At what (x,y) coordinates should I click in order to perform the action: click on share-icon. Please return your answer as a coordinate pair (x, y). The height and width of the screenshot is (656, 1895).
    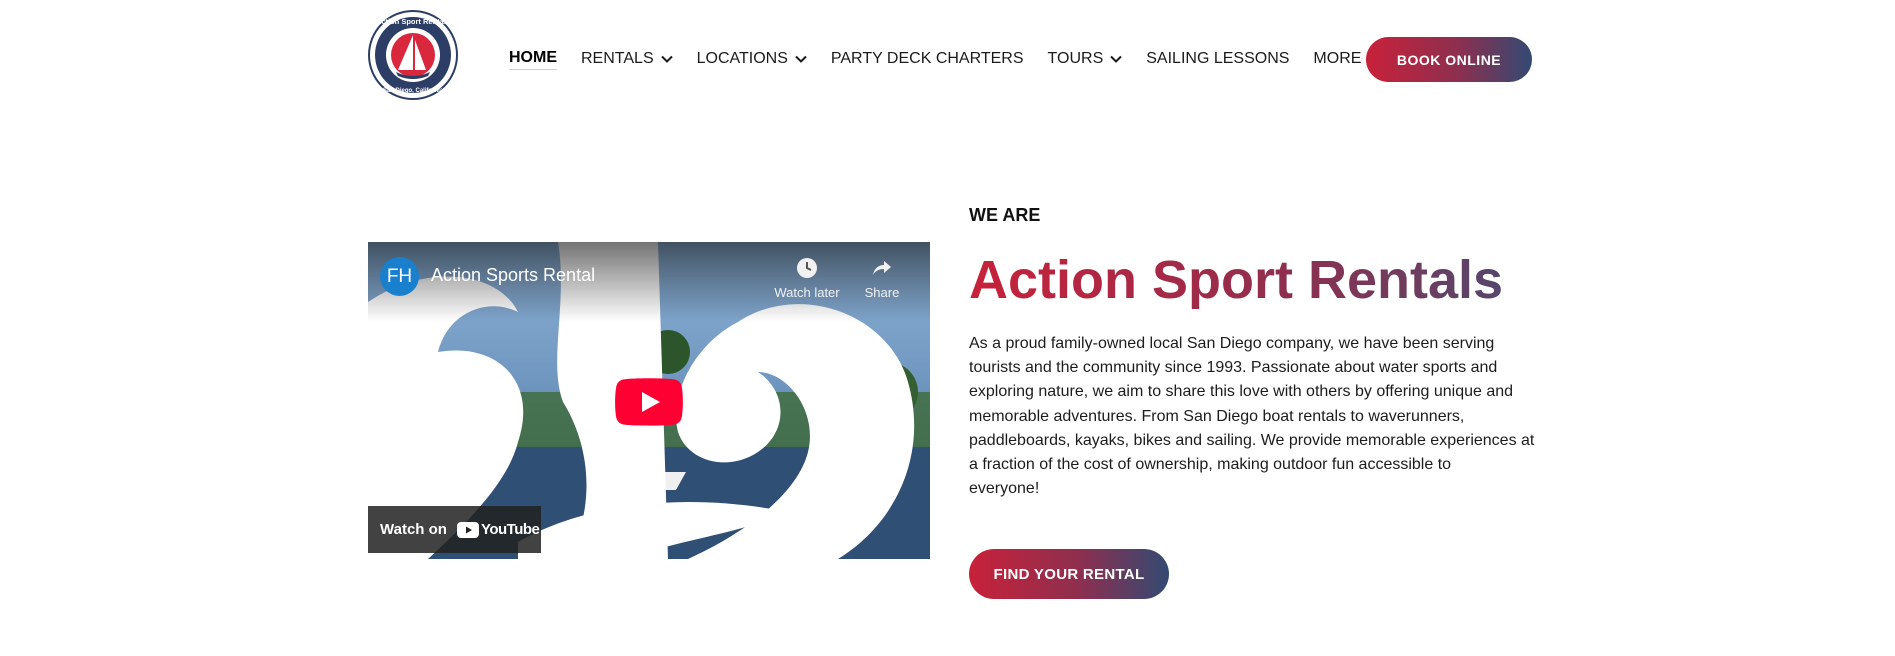
    Looking at the image, I should click on (882, 268).